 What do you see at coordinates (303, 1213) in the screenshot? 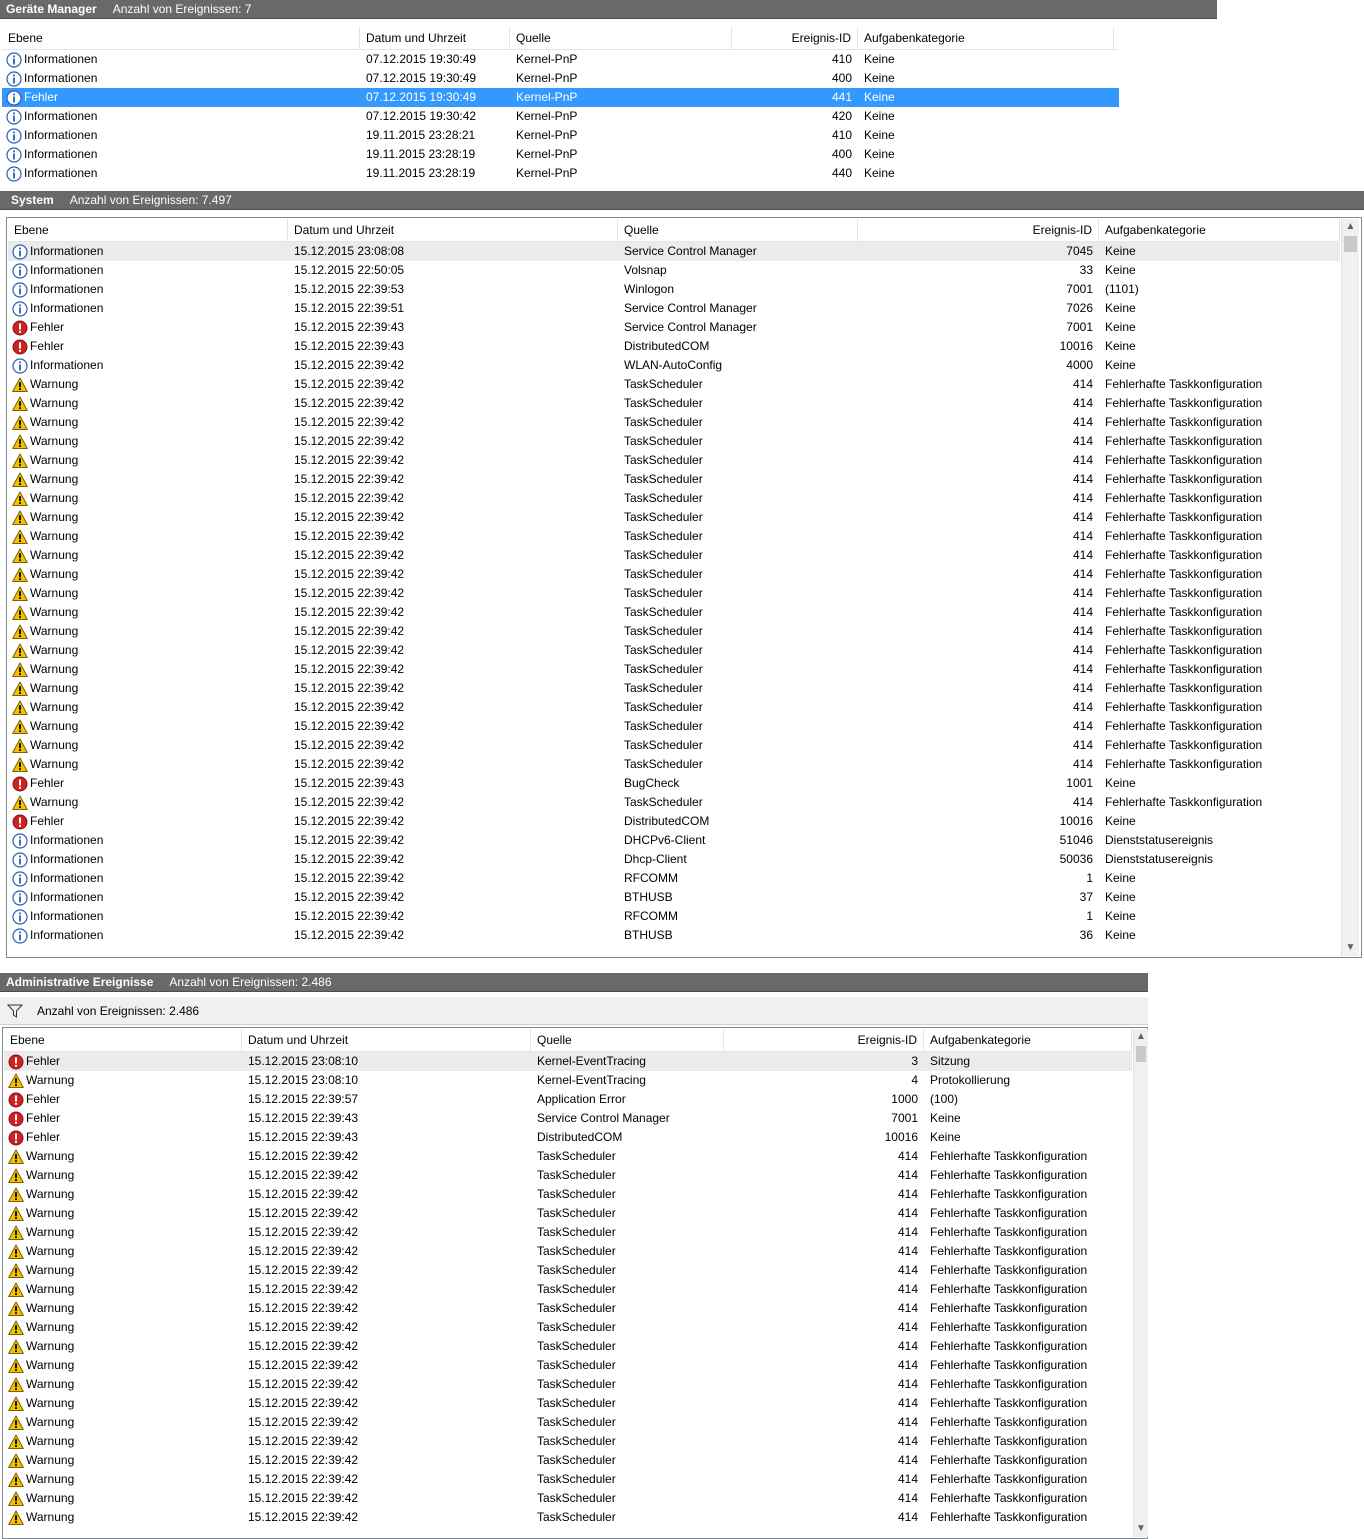
I see `cell-date: 15.12.2015 22:39:42` at bounding box center [303, 1213].